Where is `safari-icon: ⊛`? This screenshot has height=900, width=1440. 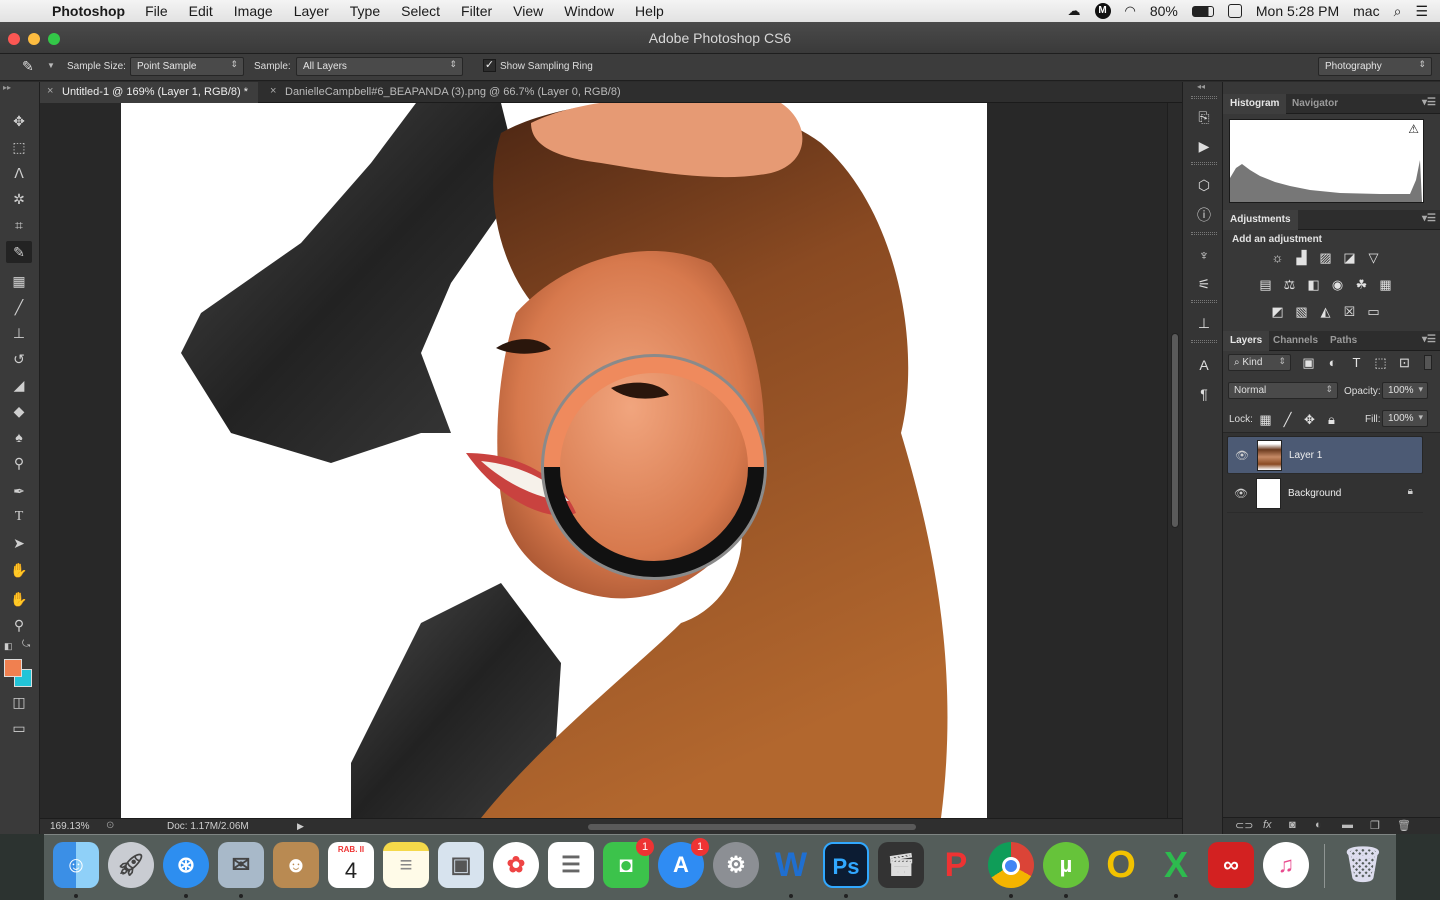
safari-icon: ⊛ is located at coordinates (186, 865).